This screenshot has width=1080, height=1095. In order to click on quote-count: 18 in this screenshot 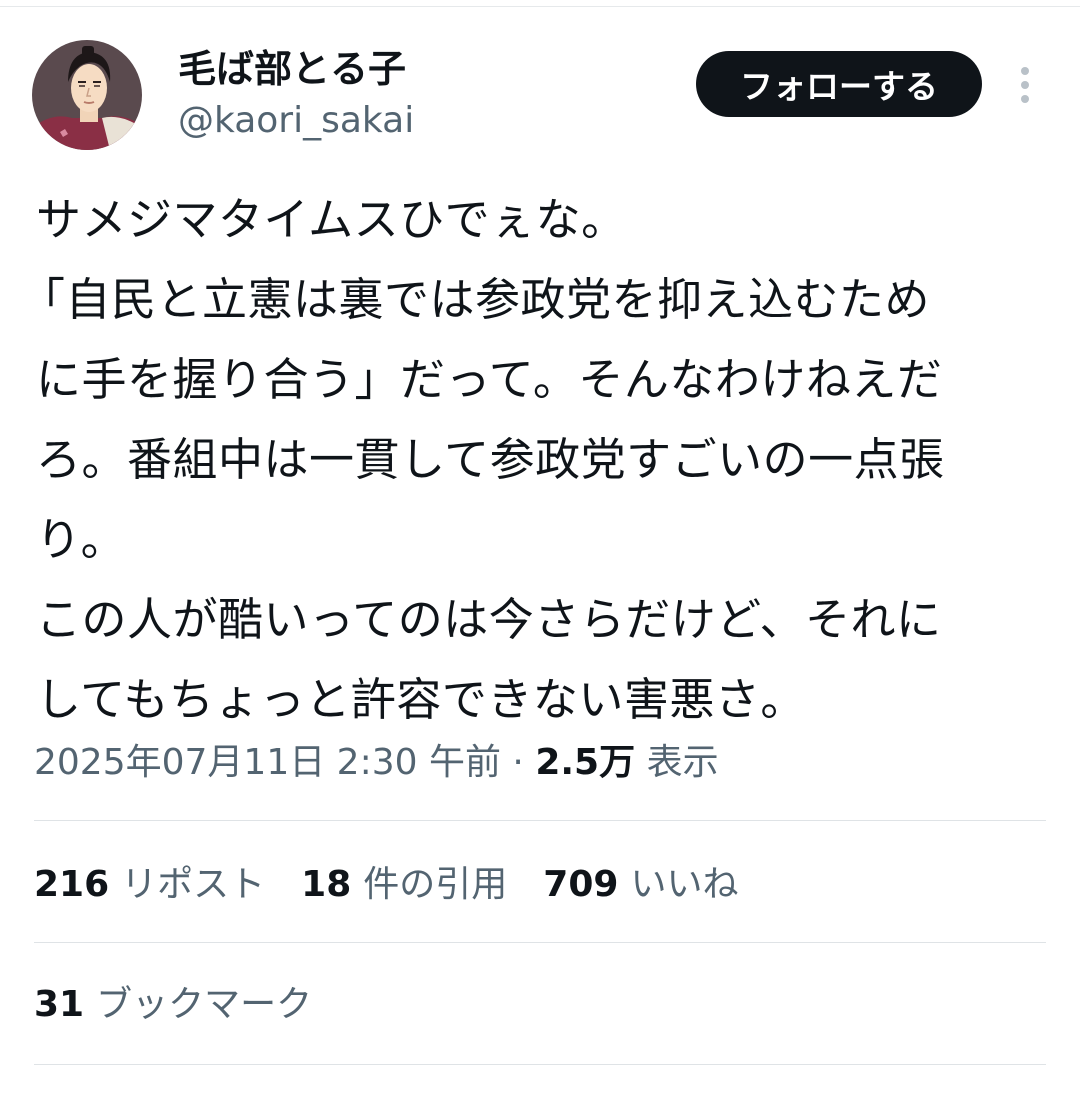, I will do `click(326, 884)`.